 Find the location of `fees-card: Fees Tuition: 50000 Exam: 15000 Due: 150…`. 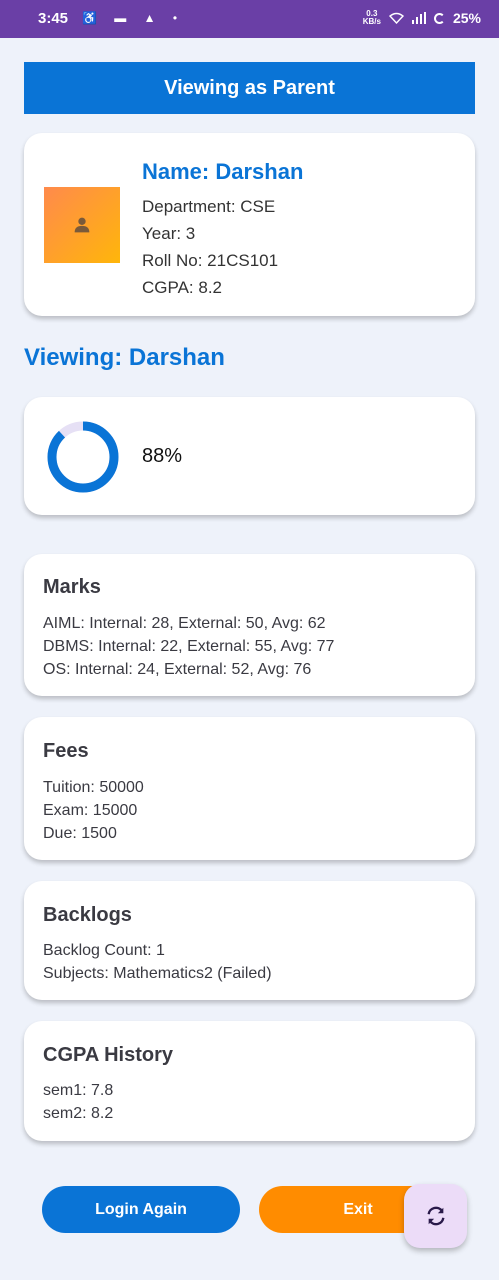

fees-card: Fees Tuition: 50000 Exam: 15000 Due: 150… is located at coordinates (249, 788).